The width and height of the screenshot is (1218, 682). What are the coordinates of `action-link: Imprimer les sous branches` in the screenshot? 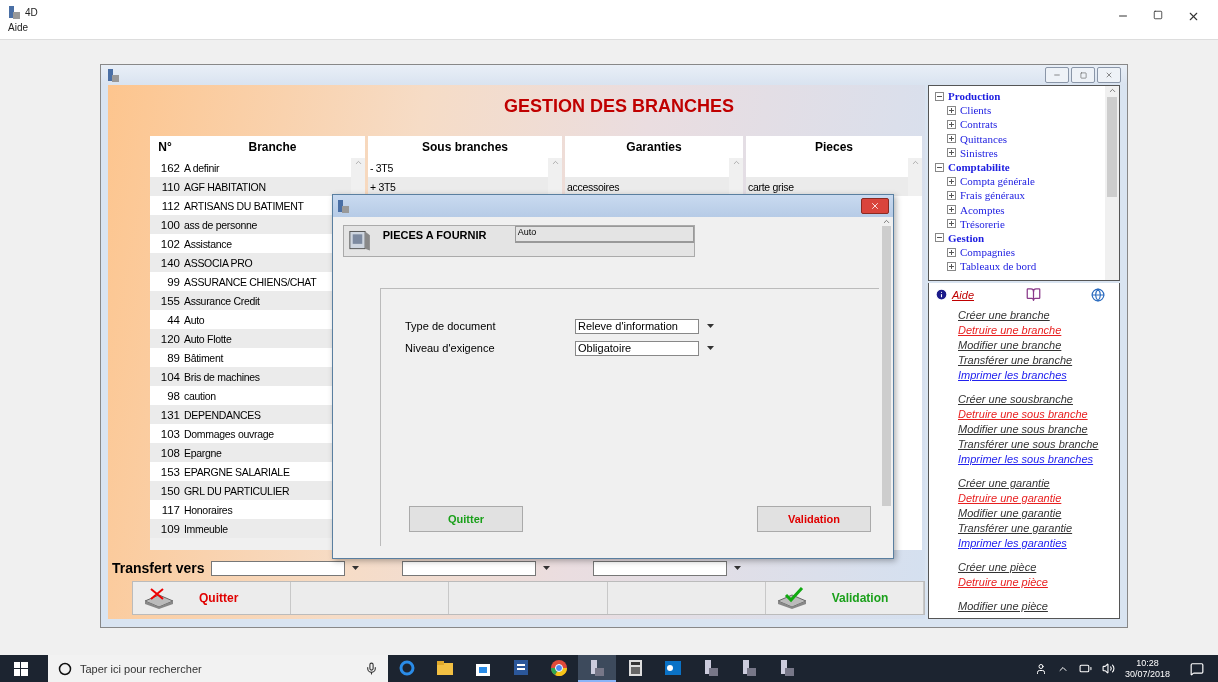 It's located at (1035, 459).